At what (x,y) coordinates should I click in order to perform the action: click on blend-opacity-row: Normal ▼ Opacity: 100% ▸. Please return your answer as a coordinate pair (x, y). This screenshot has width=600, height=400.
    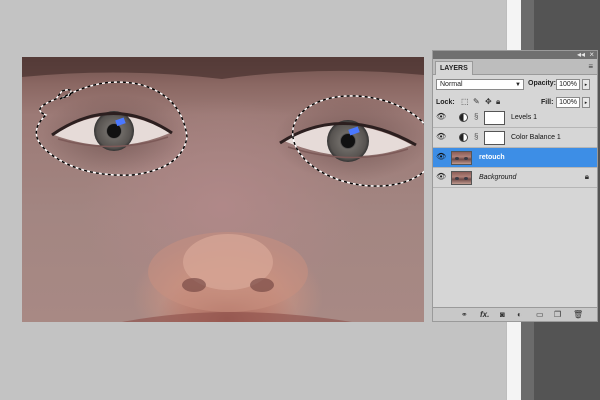
    Looking at the image, I should click on (515, 83).